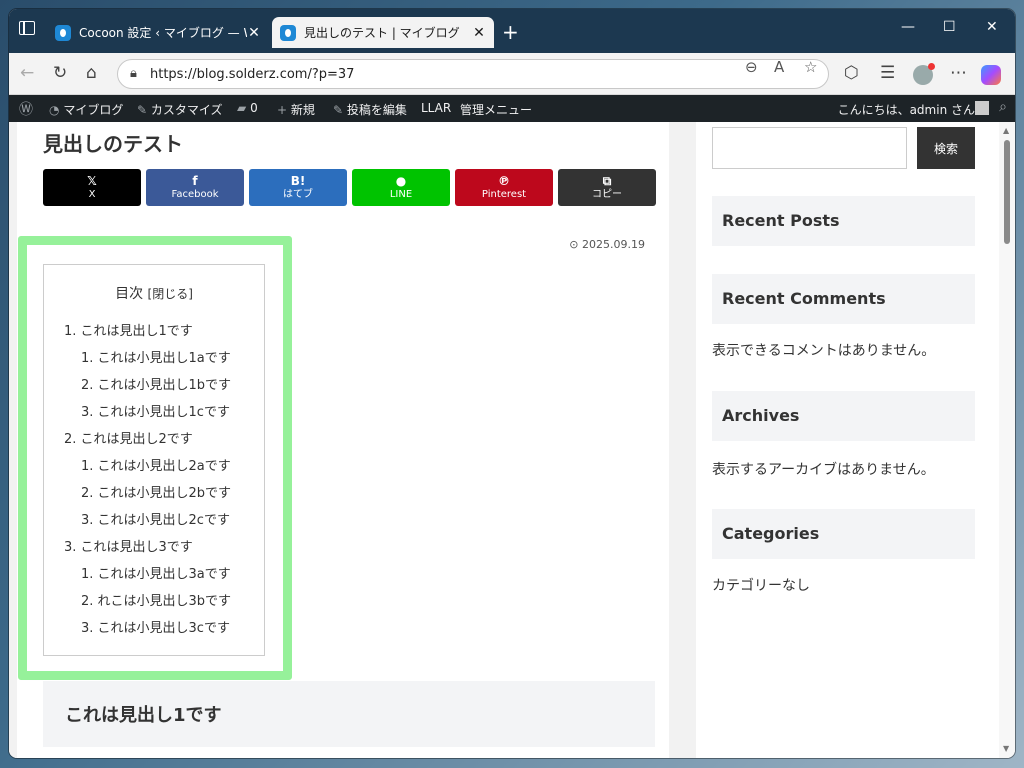  What do you see at coordinates (147, 471) in the screenshot?
I see `toc-item: 1. これは小見出し2aです` at bounding box center [147, 471].